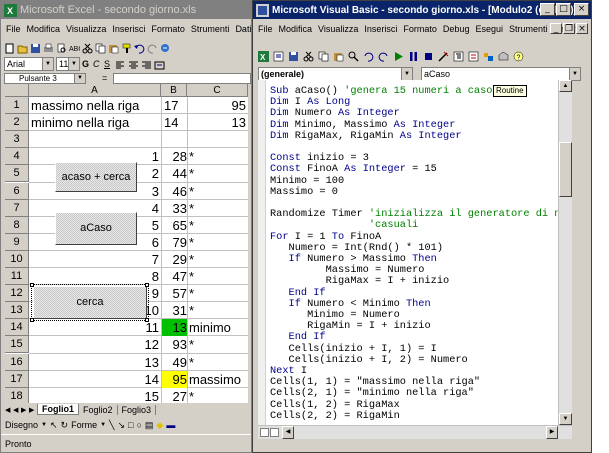 Image resolution: width=609 pixels, height=453 pixels. What do you see at coordinates (80, 122) in the screenshot?
I see `cell-a: minimo nella riga` at bounding box center [80, 122].